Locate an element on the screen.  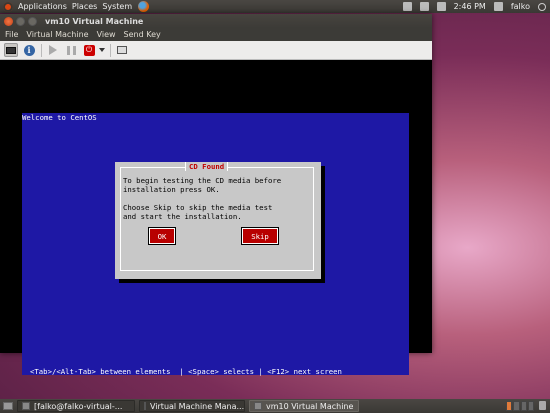
console-button is located at coordinates (11, 50).